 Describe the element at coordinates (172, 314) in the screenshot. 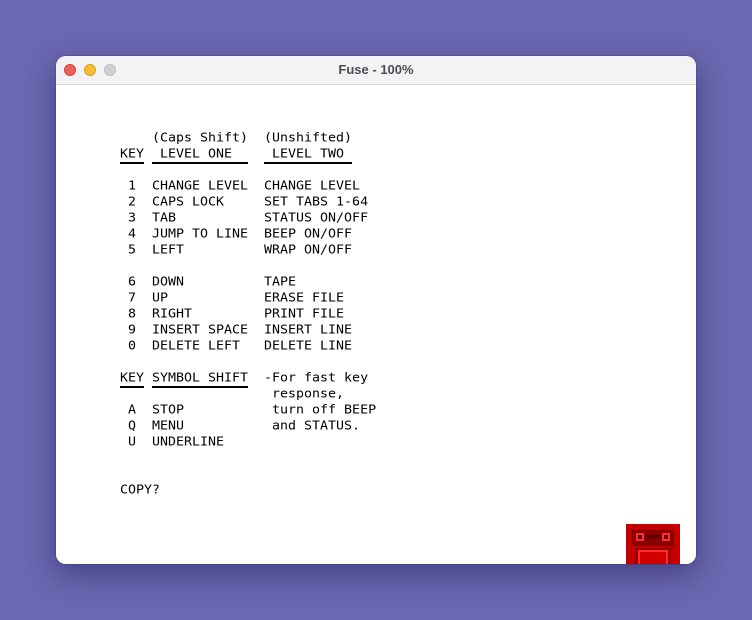

I see `level-one-function: RIGHT` at that location.